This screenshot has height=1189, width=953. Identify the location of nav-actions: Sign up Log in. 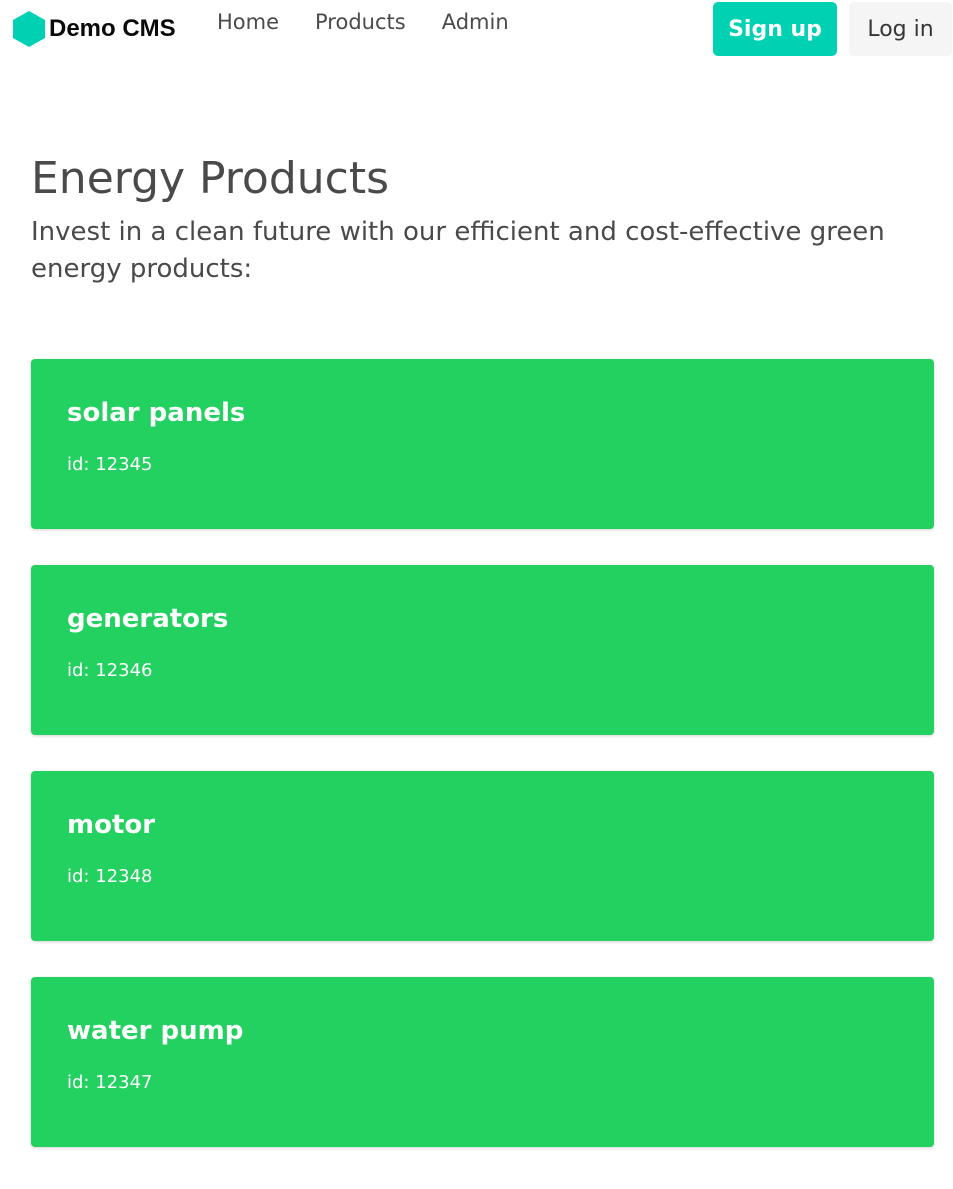
(832, 29).